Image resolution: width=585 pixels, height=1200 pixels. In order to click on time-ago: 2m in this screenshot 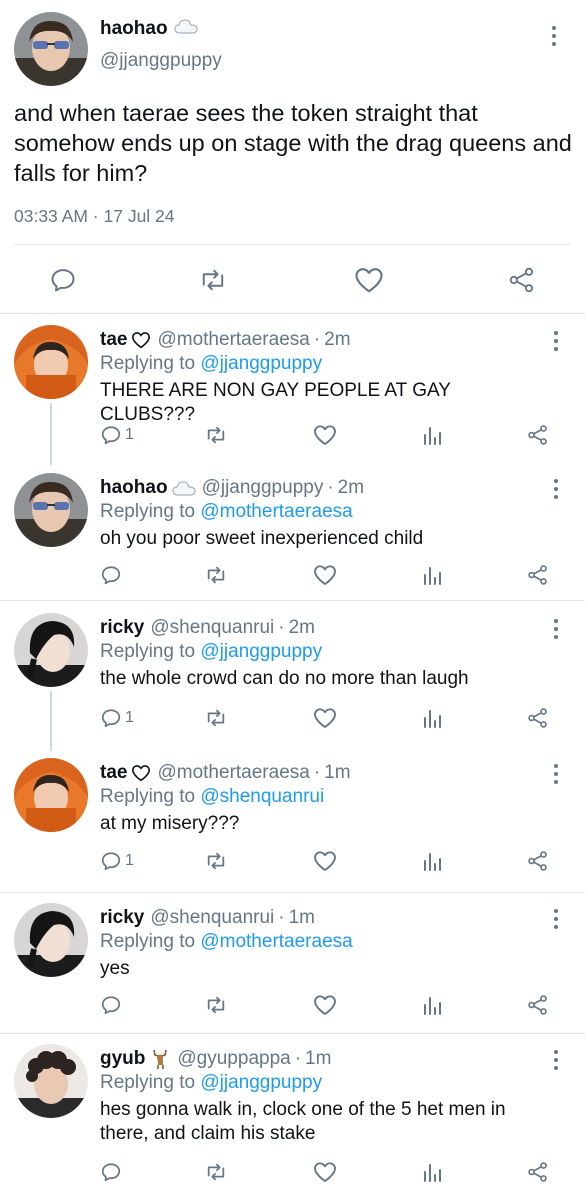, I will do `click(337, 339)`.